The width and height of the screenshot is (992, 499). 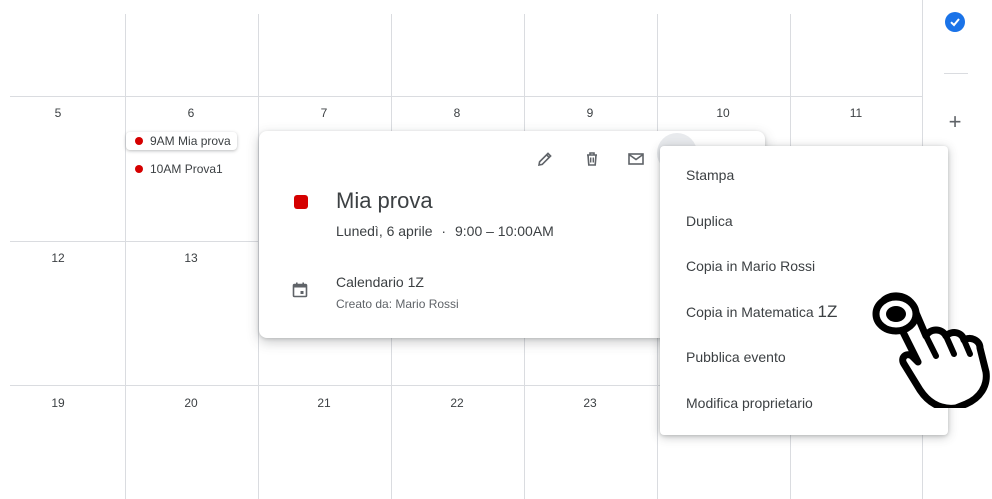 What do you see at coordinates (203, 169) in the screenshot?
I see `event-title: Prova1` at bounding box center [203, 169].